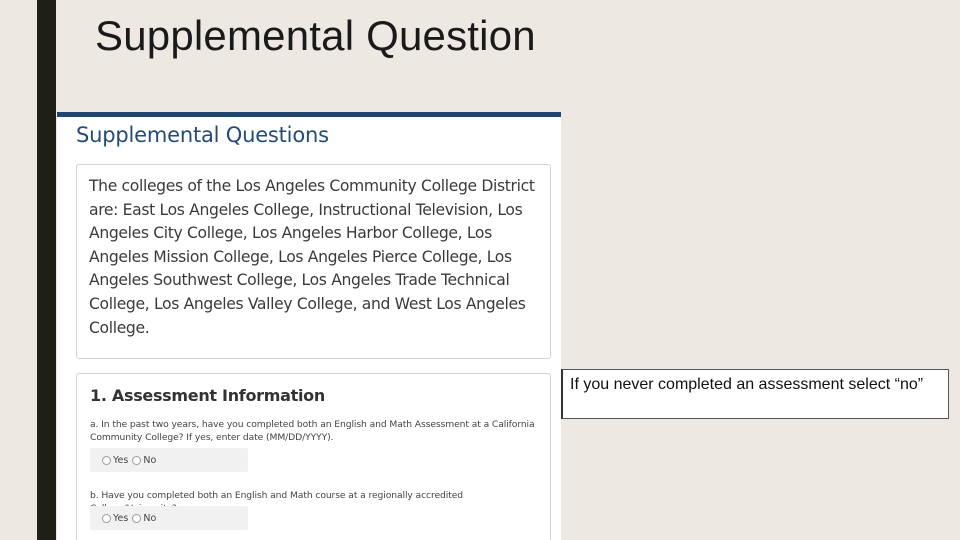 This screenshot has height=540, width=960. What do you see at coordinates (315, 35) in the screenshot?
I see `slide-title: Supplemental Question` at bounding box center [315, 35].